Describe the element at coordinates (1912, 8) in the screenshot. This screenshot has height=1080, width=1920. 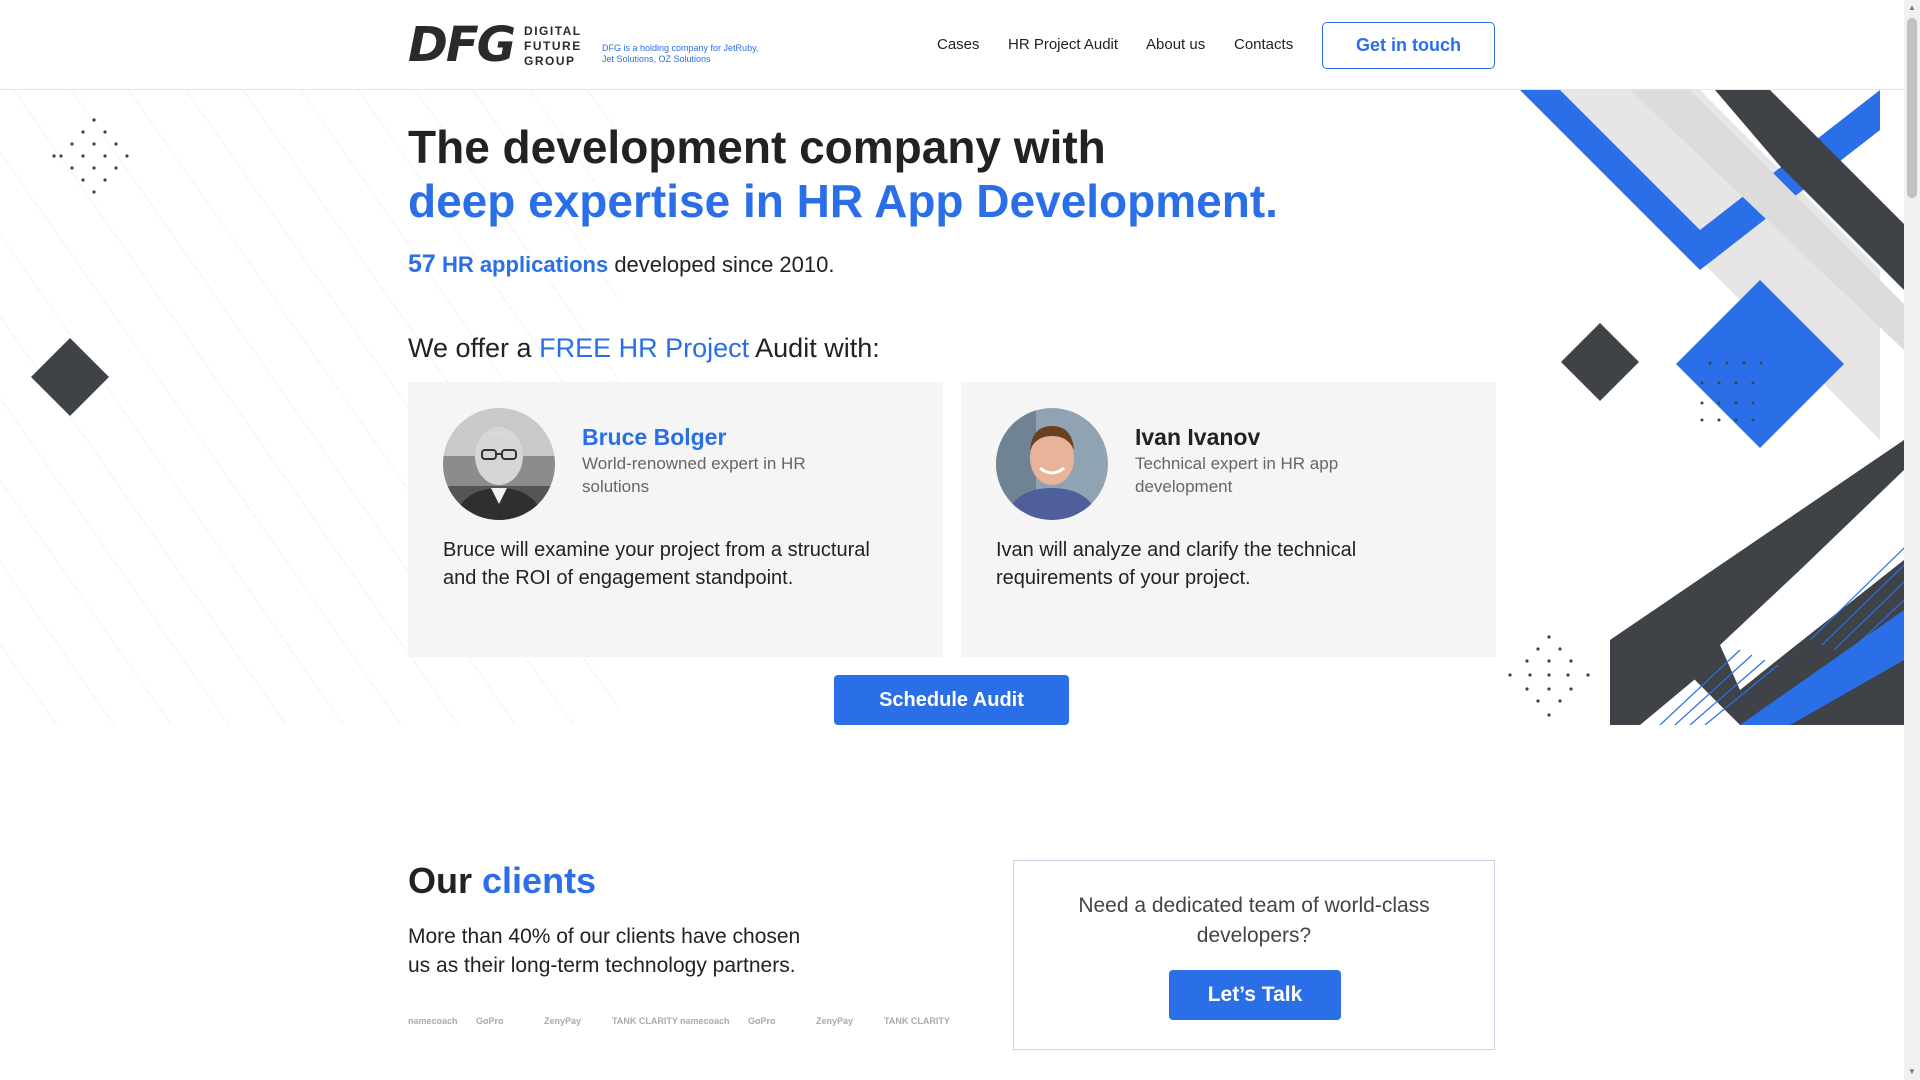
I see `scroll-up-icon: ▲` at that location.